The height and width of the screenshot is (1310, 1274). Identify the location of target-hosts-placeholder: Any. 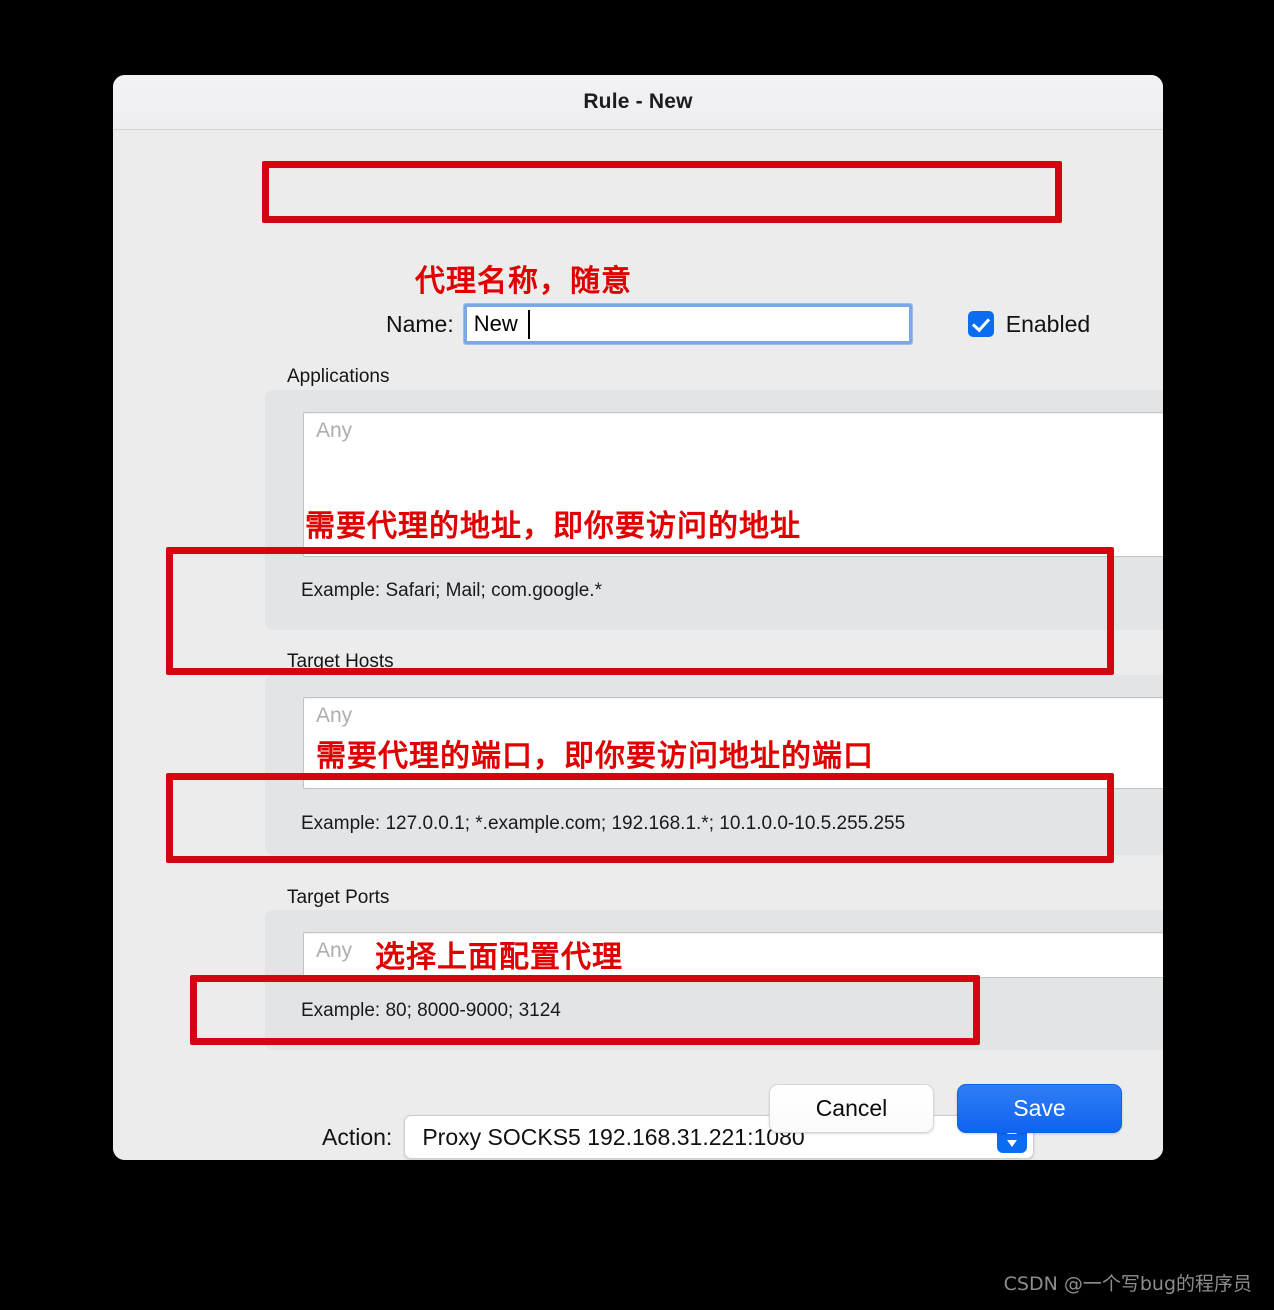
(334, 715).